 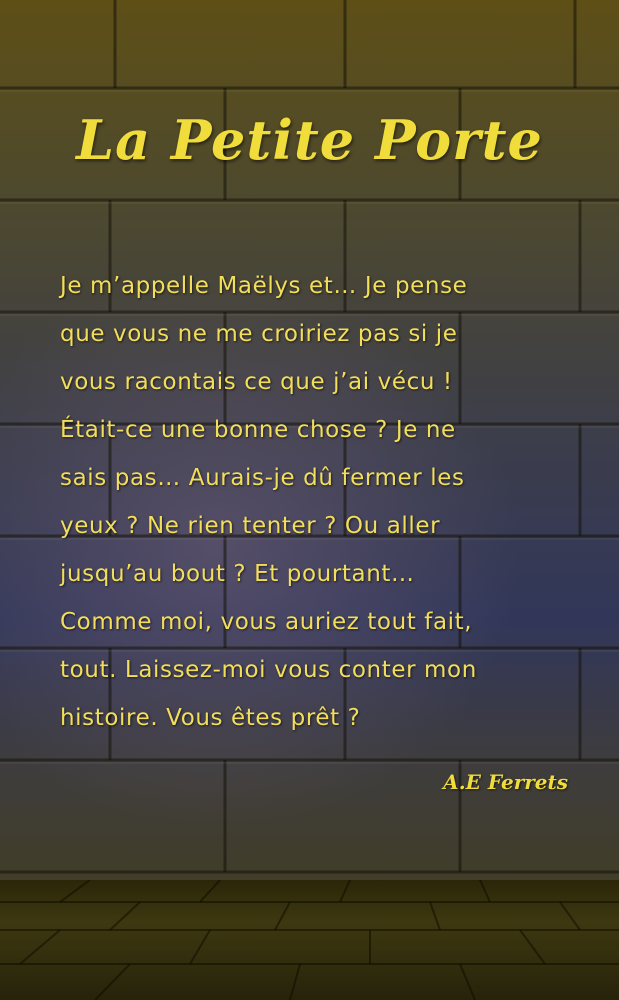 What do you see at coordinates (268, 670) in the screenshot?
I see `blurb-line: tout. Laissez-moi vous conter mon` at bounding box center [268, 670].